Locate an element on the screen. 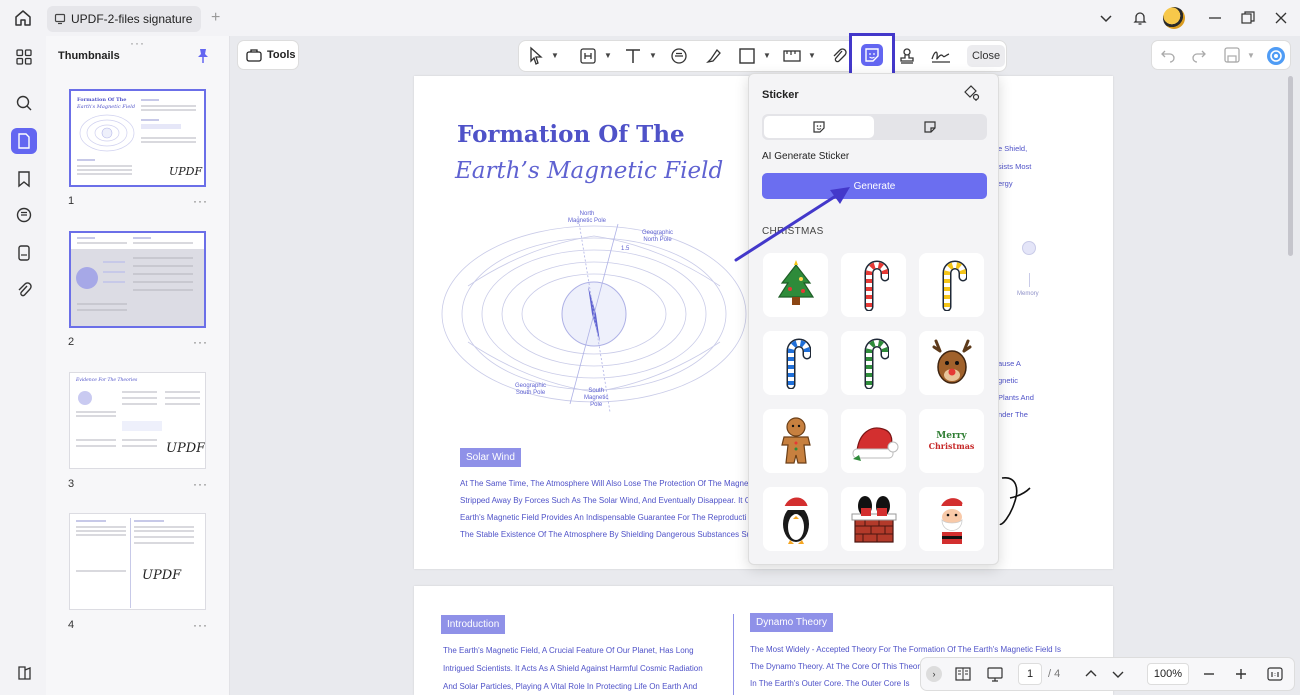 The height and width of the screenshot is (695, 1300). sticker-santa-hat is located at coordinates (873, 441).